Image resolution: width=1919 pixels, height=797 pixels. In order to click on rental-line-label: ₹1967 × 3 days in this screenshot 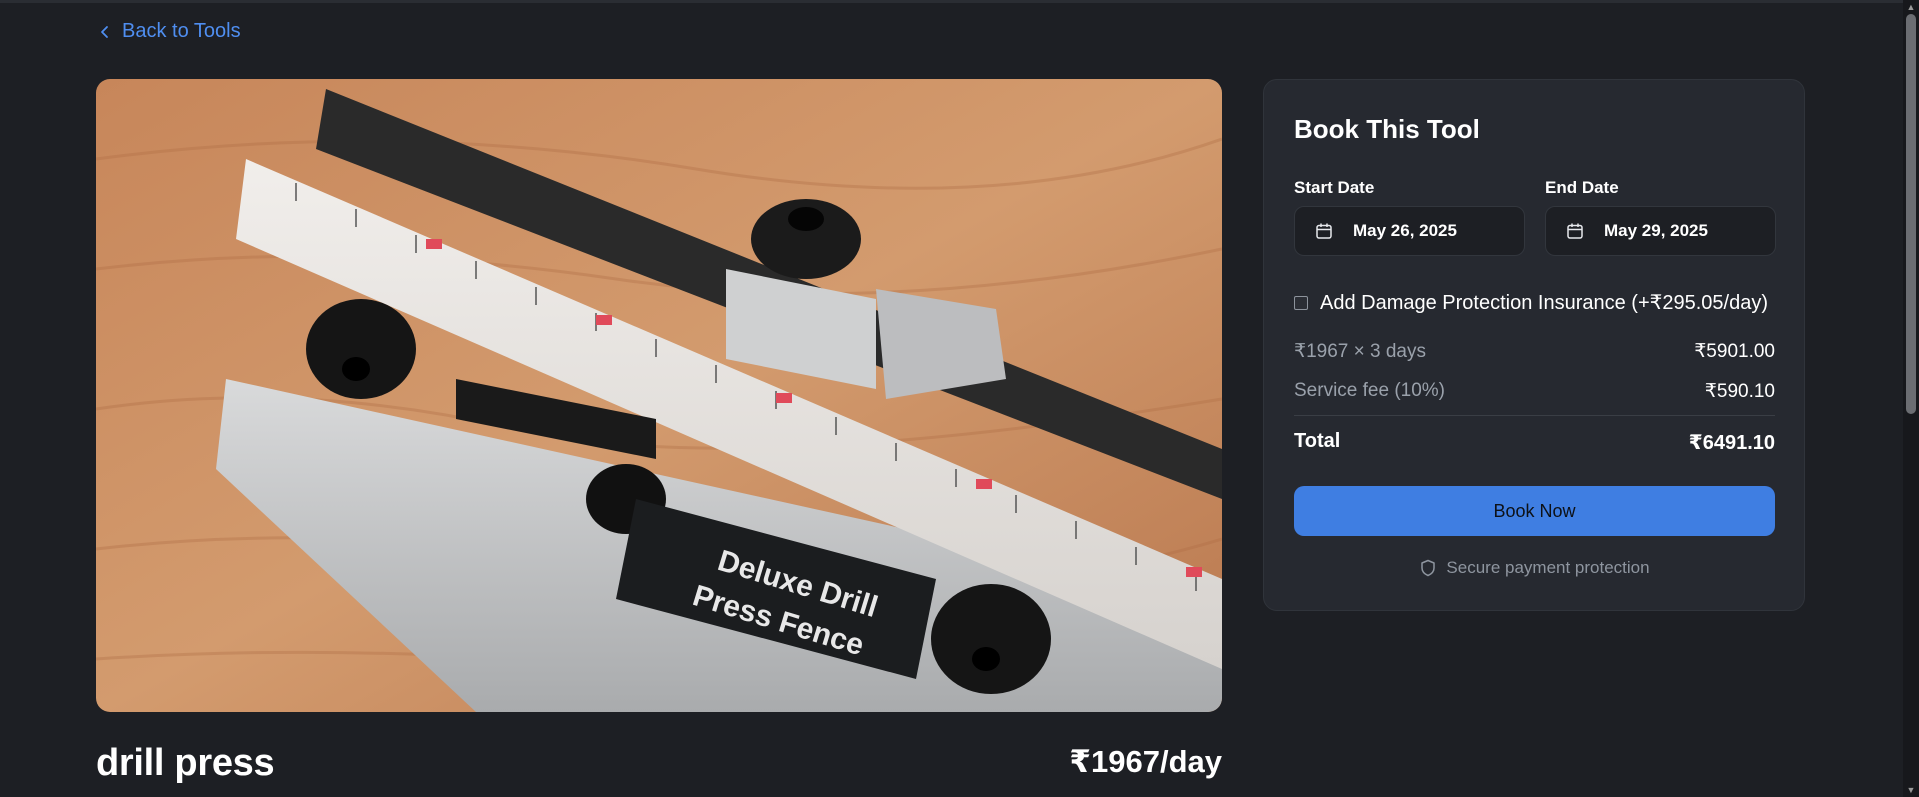, I will do `click(1360, 351)`.